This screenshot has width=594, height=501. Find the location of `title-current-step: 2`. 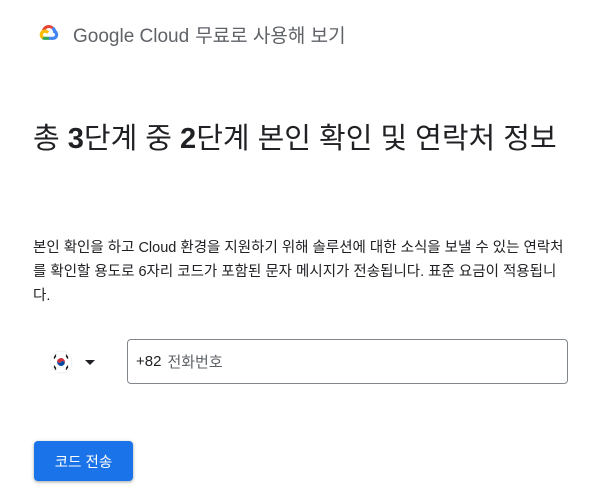

title-current-step: 2 is located at coordinates (188, 139).